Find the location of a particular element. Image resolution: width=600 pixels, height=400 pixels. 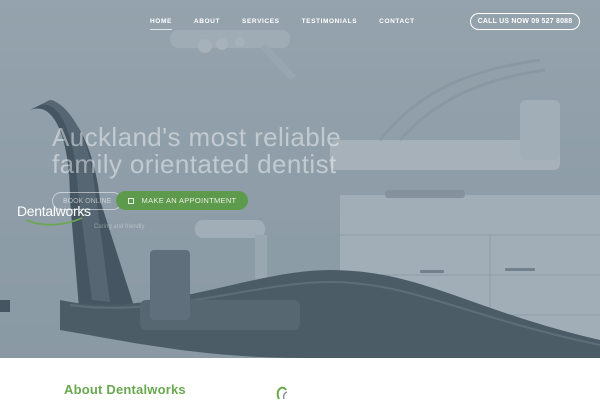

hero-headline-line-1: Auckland's most reliable is located at coordinates (197, 137).